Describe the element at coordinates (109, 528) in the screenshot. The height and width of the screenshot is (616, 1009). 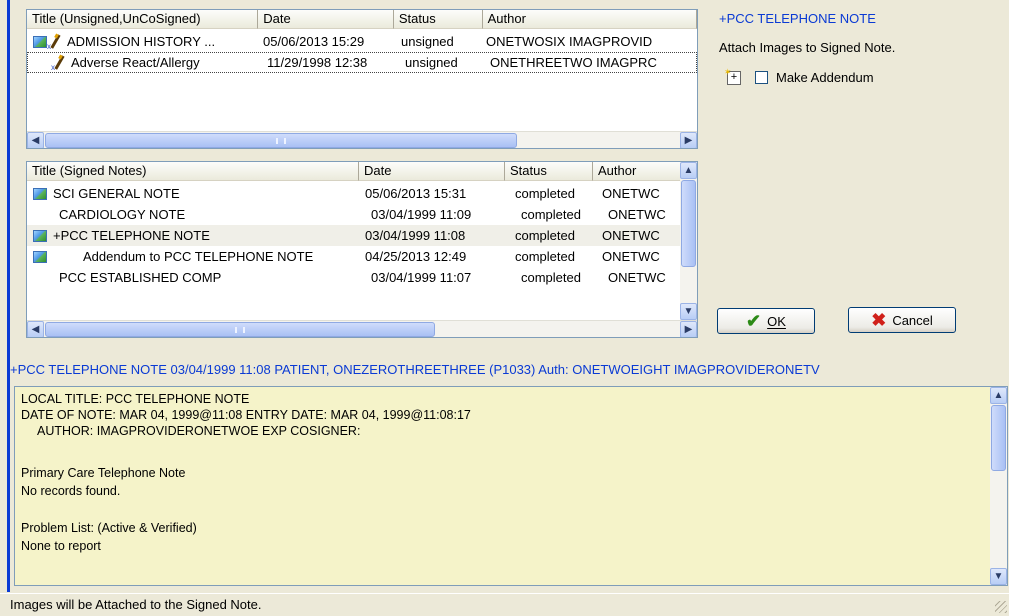
I see `note-line: Problem List: (Active & Verified)` at that location.